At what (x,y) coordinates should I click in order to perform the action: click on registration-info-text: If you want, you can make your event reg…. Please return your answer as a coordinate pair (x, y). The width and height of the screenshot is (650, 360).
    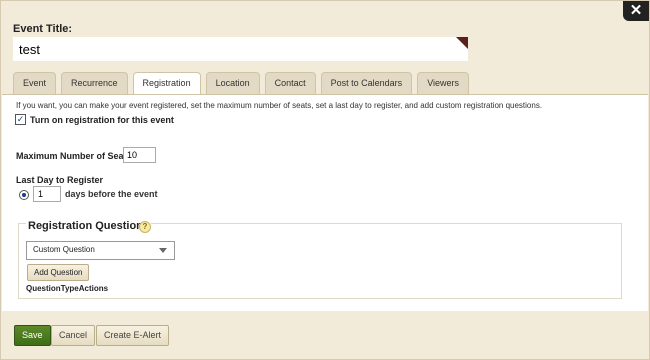
    Looking at the image, I should click on (279, 105).